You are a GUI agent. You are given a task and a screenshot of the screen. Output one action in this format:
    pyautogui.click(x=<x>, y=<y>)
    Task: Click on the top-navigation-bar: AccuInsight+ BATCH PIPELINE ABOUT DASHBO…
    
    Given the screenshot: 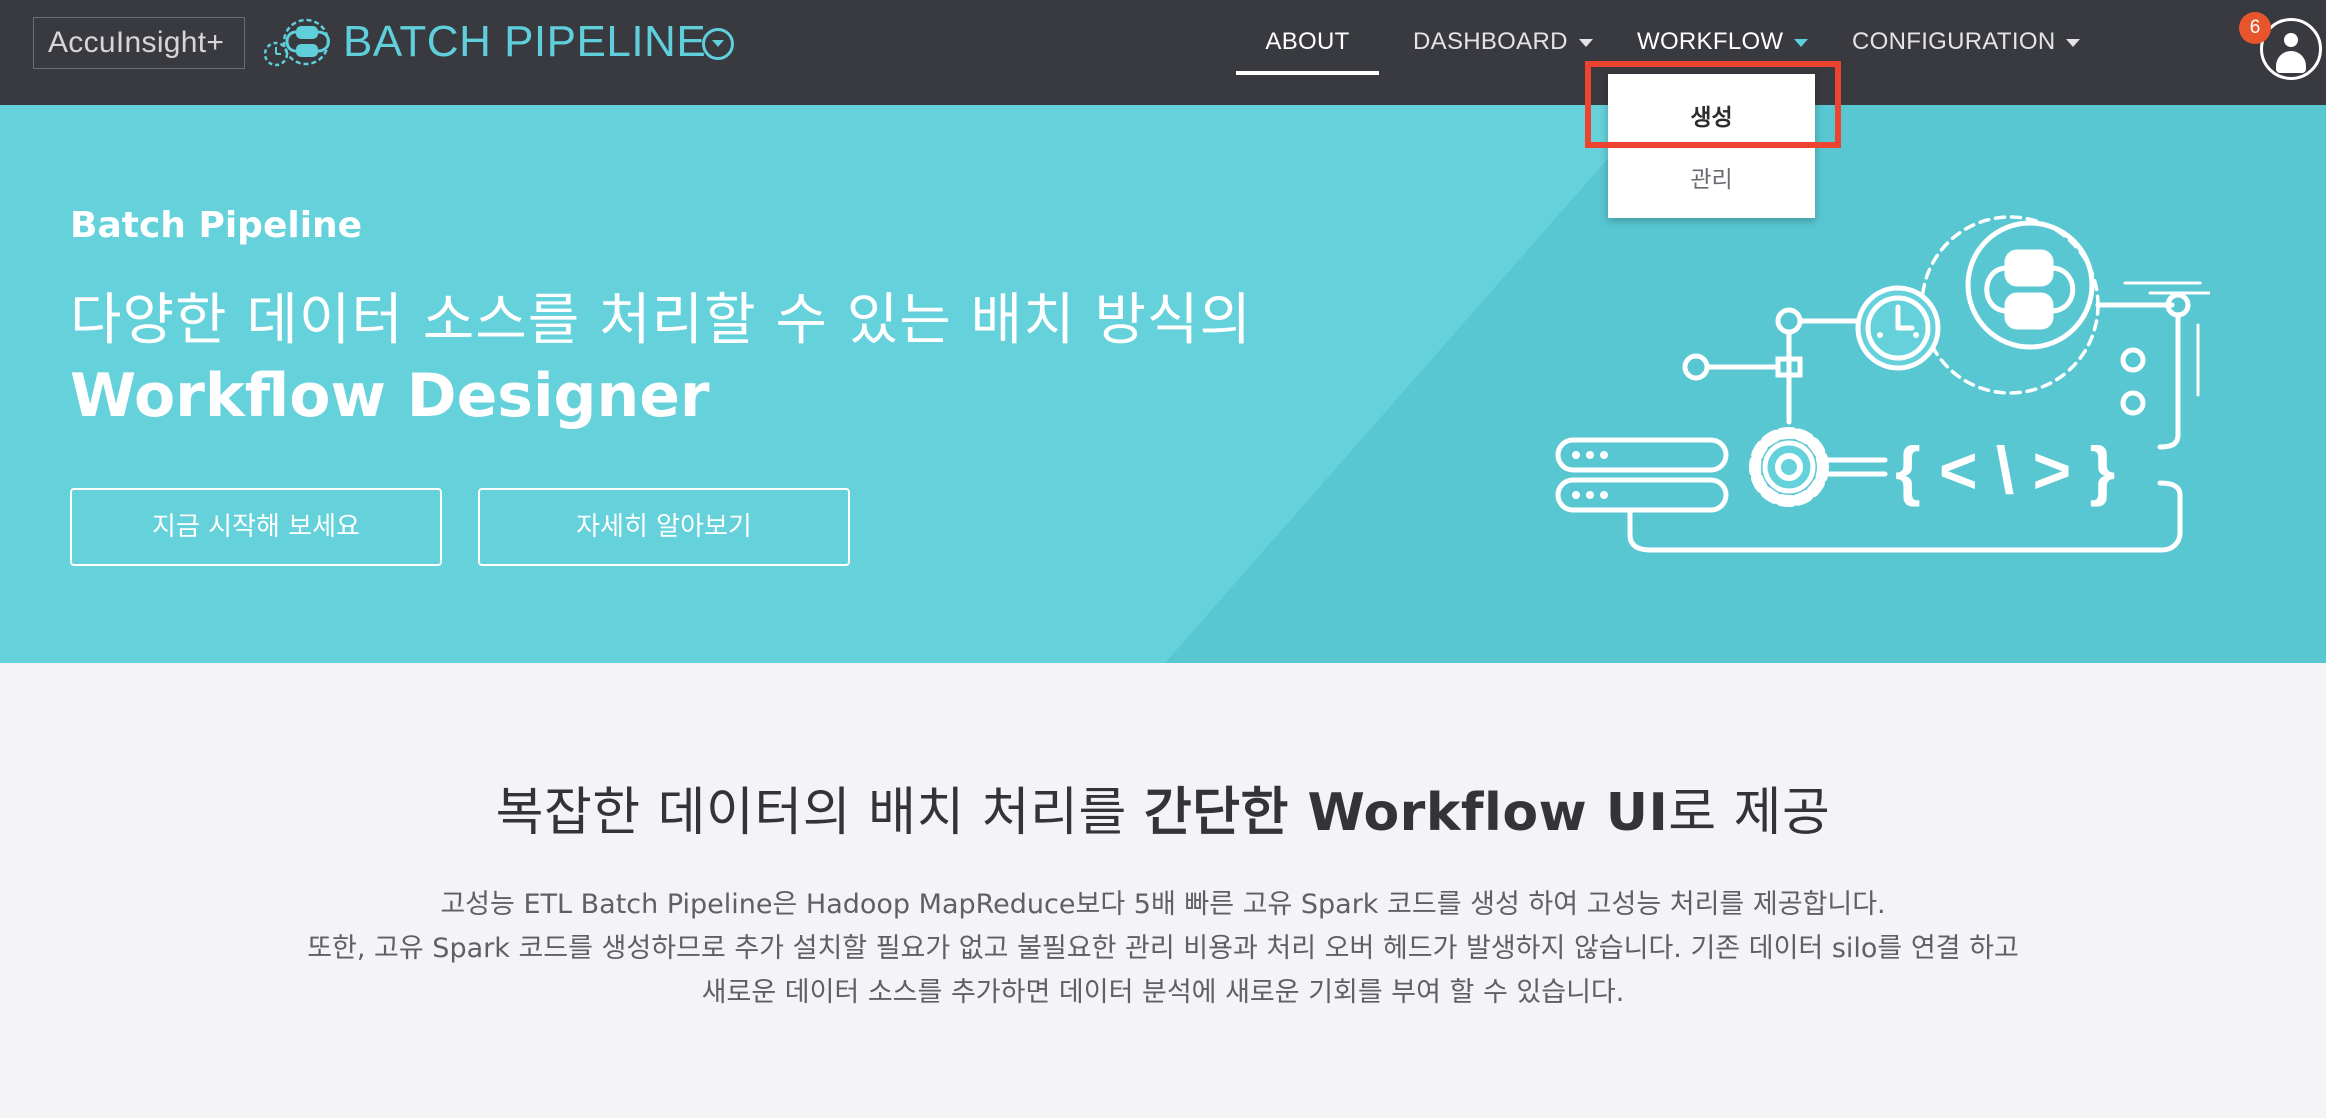 What is the action you would take?
    pyautogui.click(x=1163, y=52)
    